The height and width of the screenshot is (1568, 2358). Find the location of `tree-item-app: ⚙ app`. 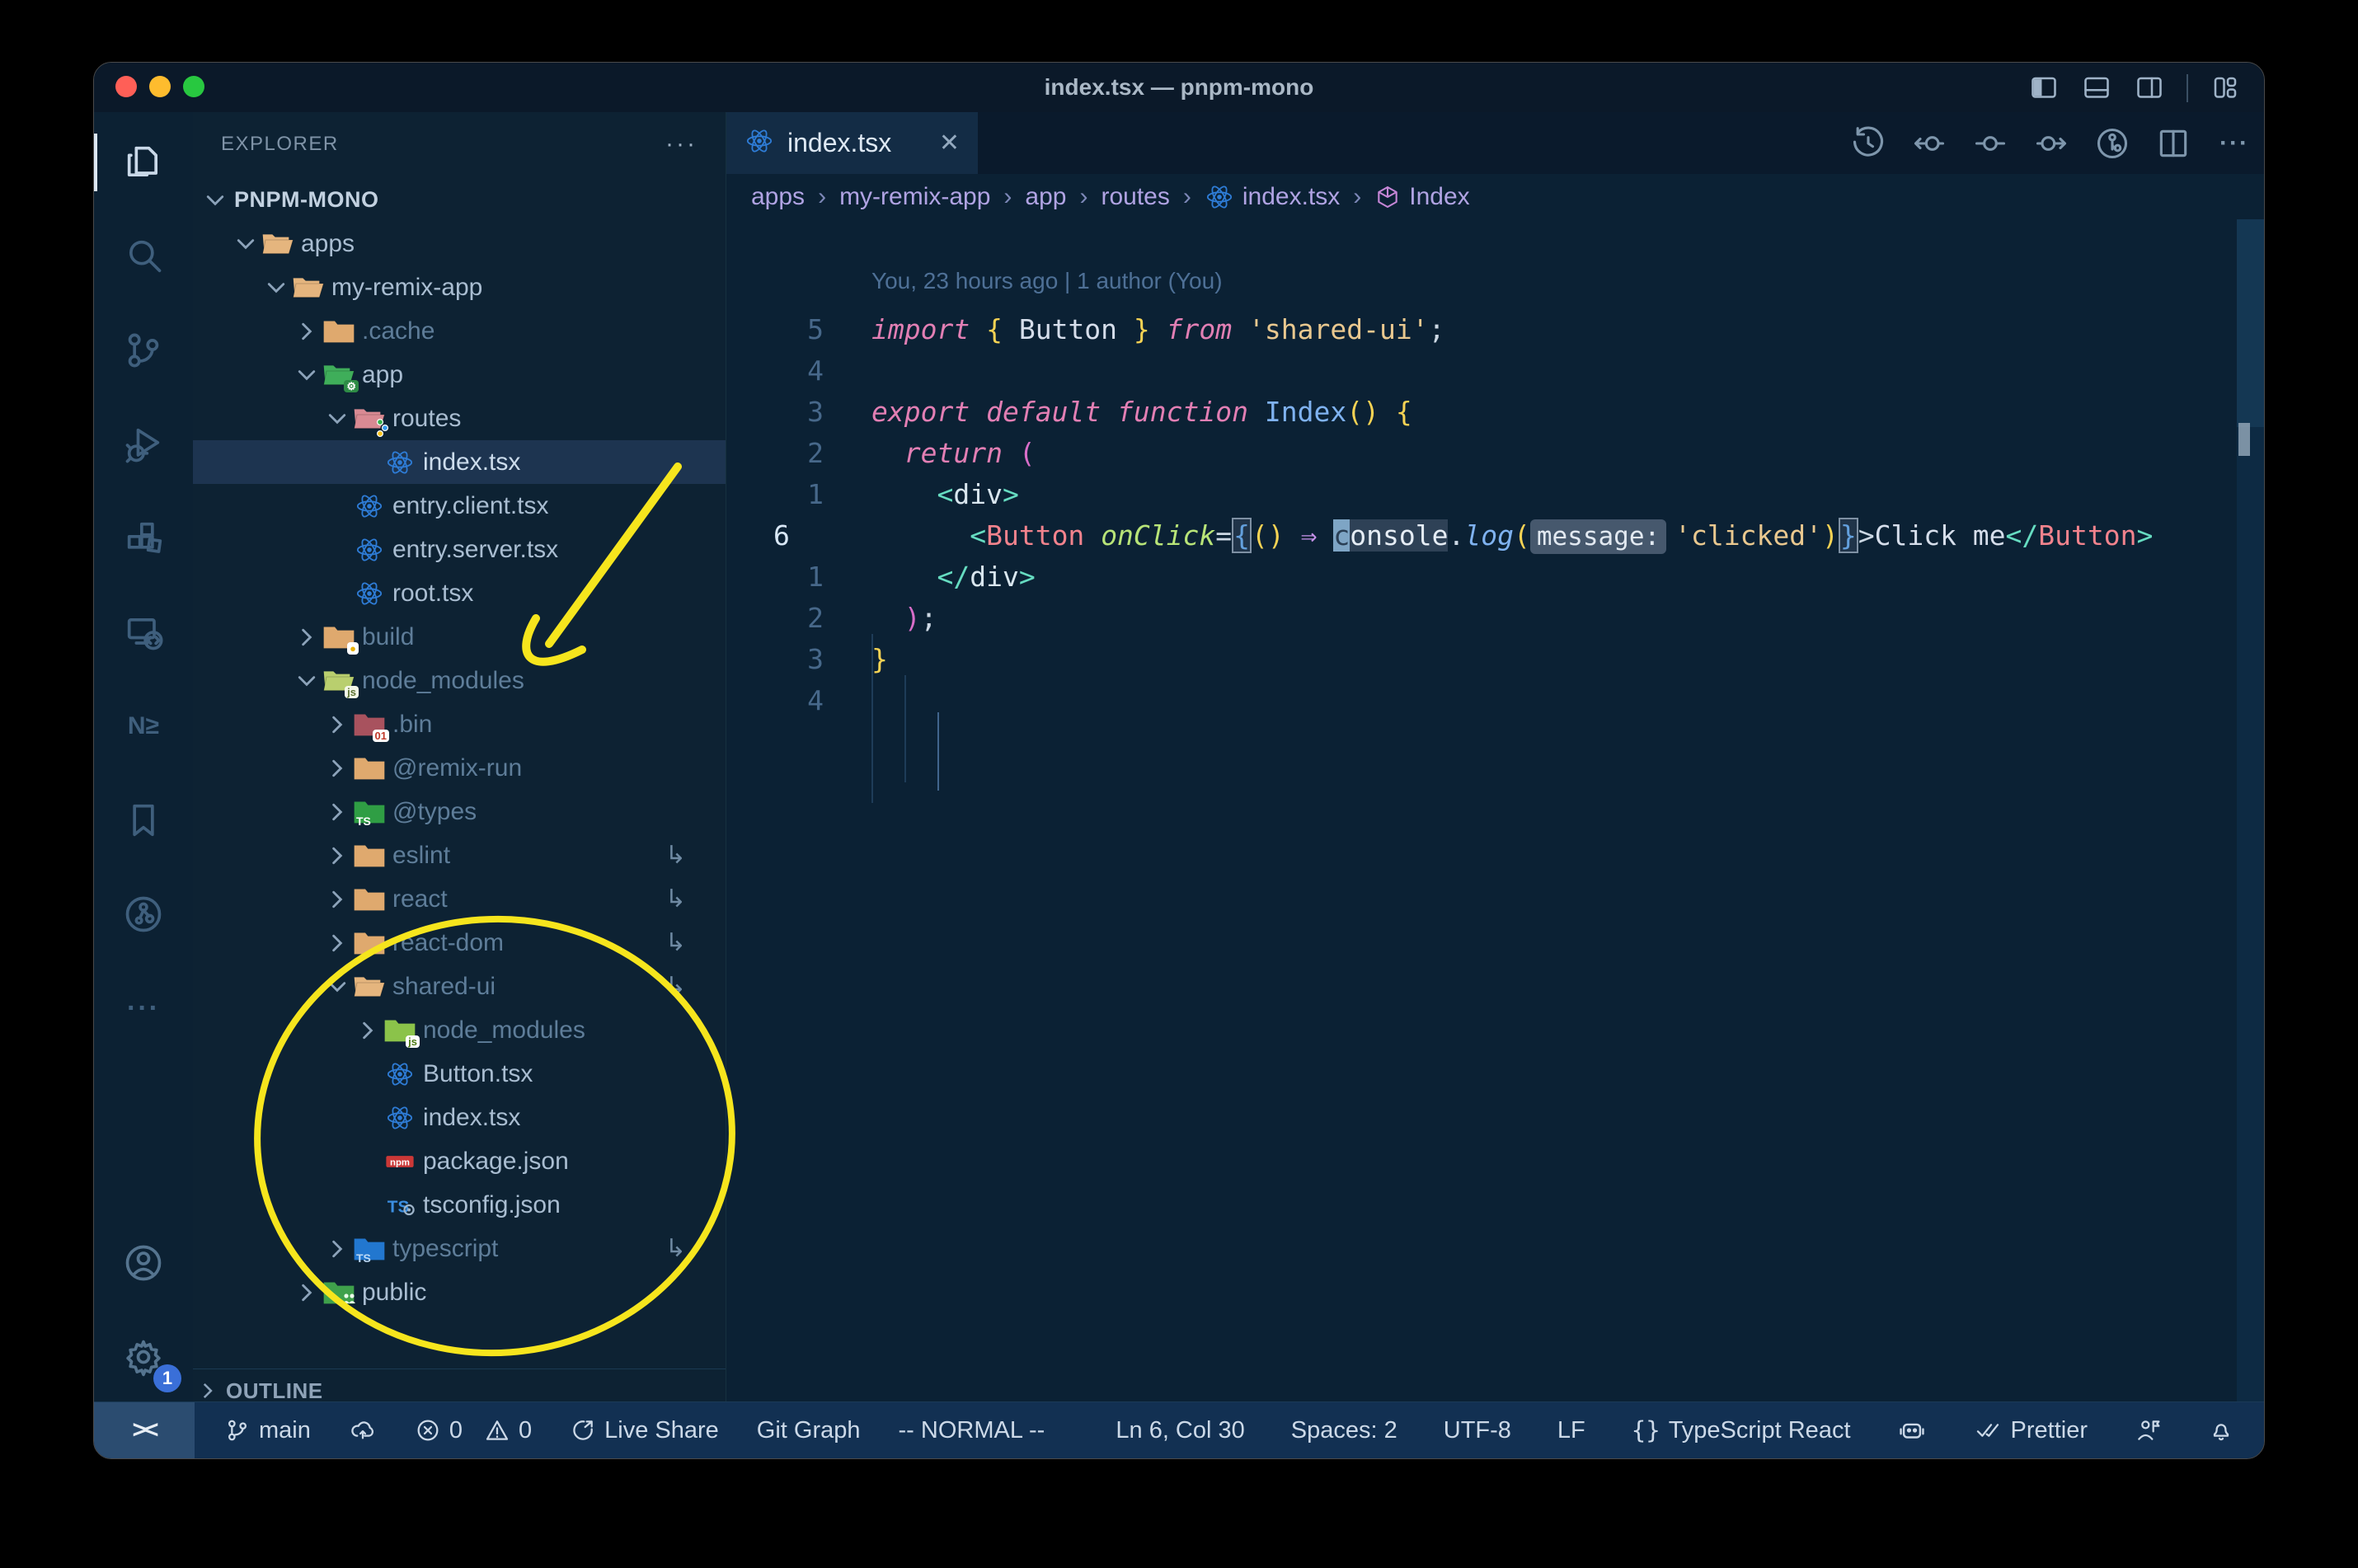

tree-item-app: ⚙ app is located at coordinates (459, 375).